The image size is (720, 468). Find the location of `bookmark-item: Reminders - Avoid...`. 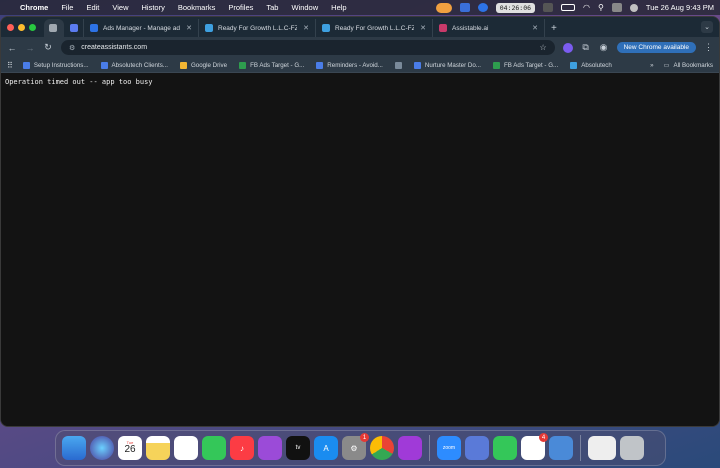

bookmark-item: Reminders - Avoid... is located at coordinates (349, 65).